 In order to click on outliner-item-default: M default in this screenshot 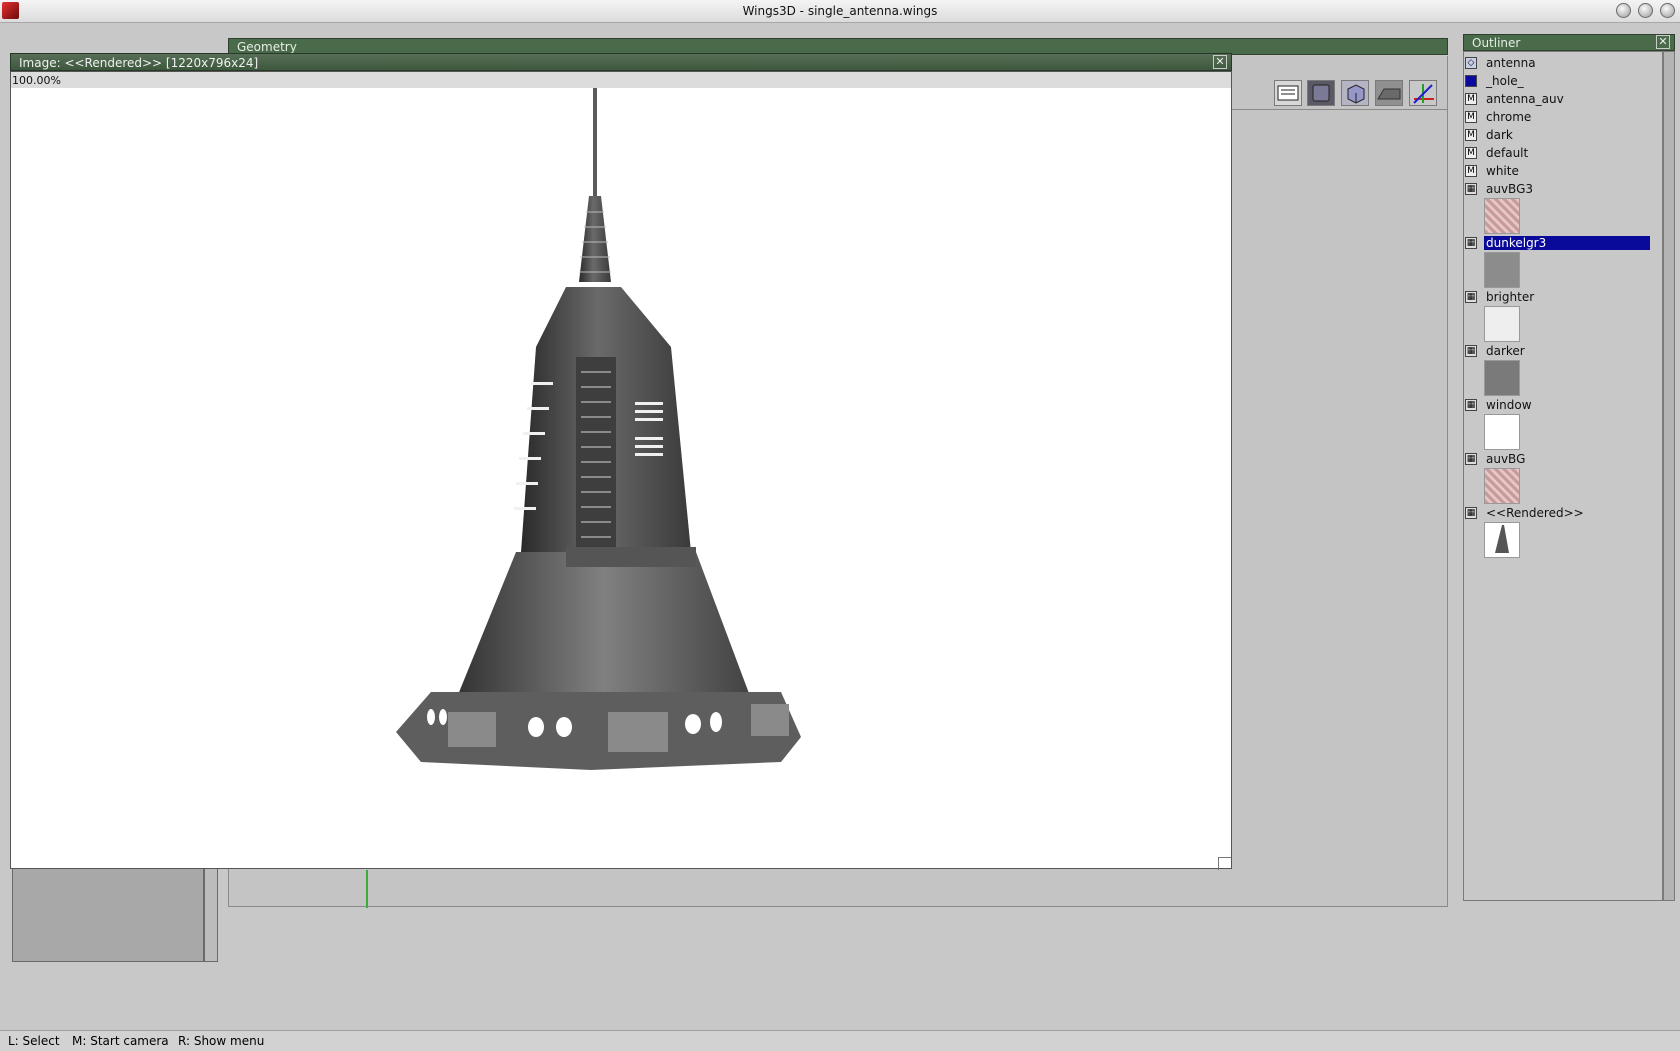, I will do `click(1565, 153)`.